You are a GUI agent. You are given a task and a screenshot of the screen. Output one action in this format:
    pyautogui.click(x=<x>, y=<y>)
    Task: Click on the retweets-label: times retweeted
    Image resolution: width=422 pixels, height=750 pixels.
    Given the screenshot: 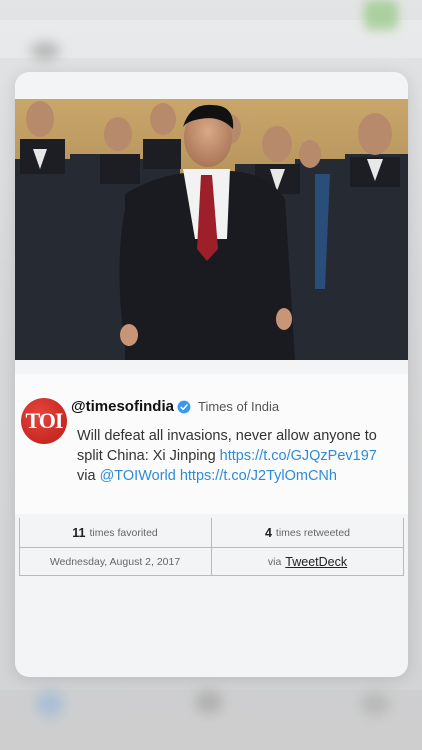 What is the action you would take?
    pyautogui.click(x=313, y=533)
    